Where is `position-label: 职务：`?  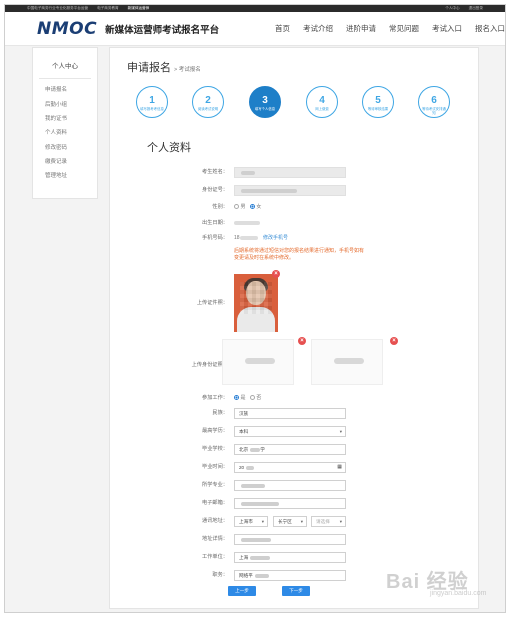
position-label: 职务： is located at coordinates (220, 575).